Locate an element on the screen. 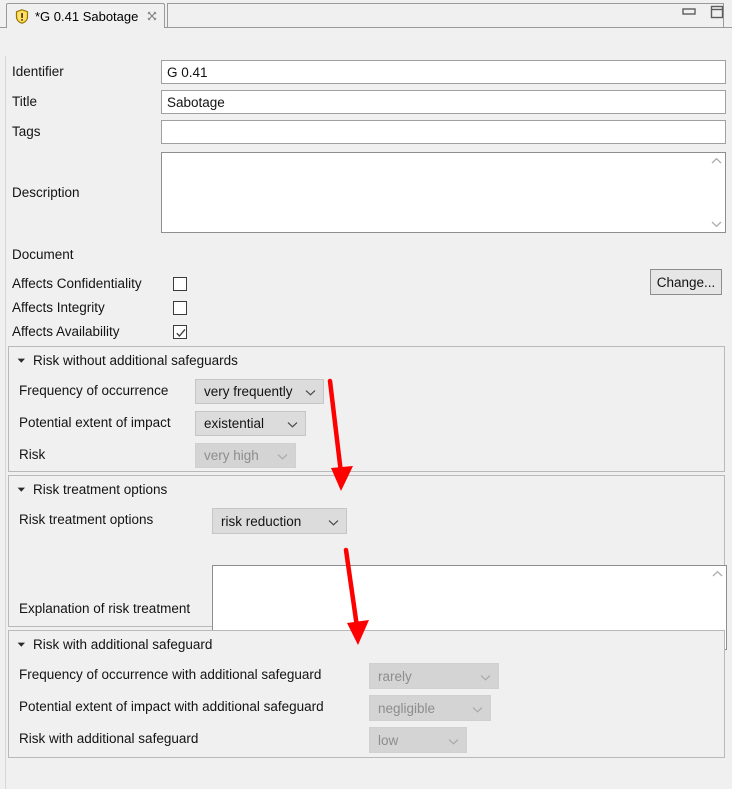 Image resolution: width=732 pixels, height=789 pixels. editor-tab-label: *G 0.41 Sabotage is located at coordinates (87, 16).